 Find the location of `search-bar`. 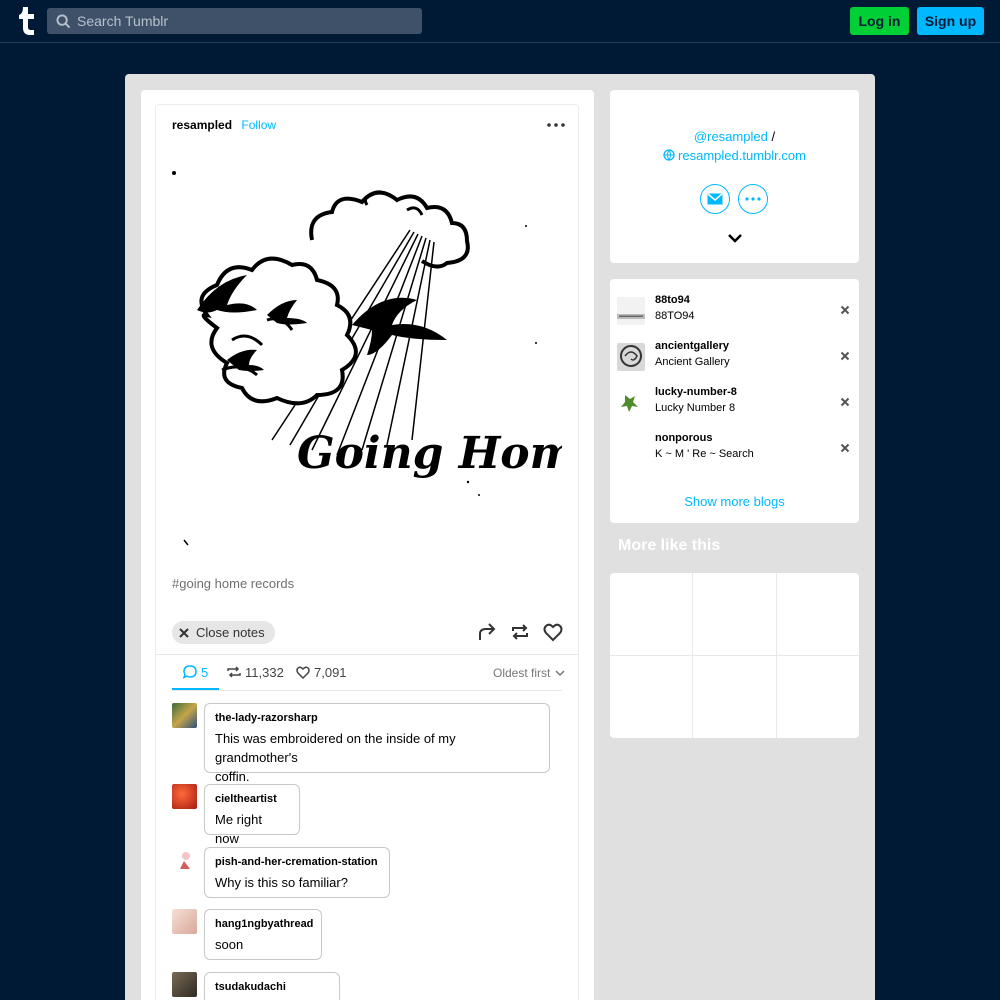

search-bar is located at coordinates (234, 21).